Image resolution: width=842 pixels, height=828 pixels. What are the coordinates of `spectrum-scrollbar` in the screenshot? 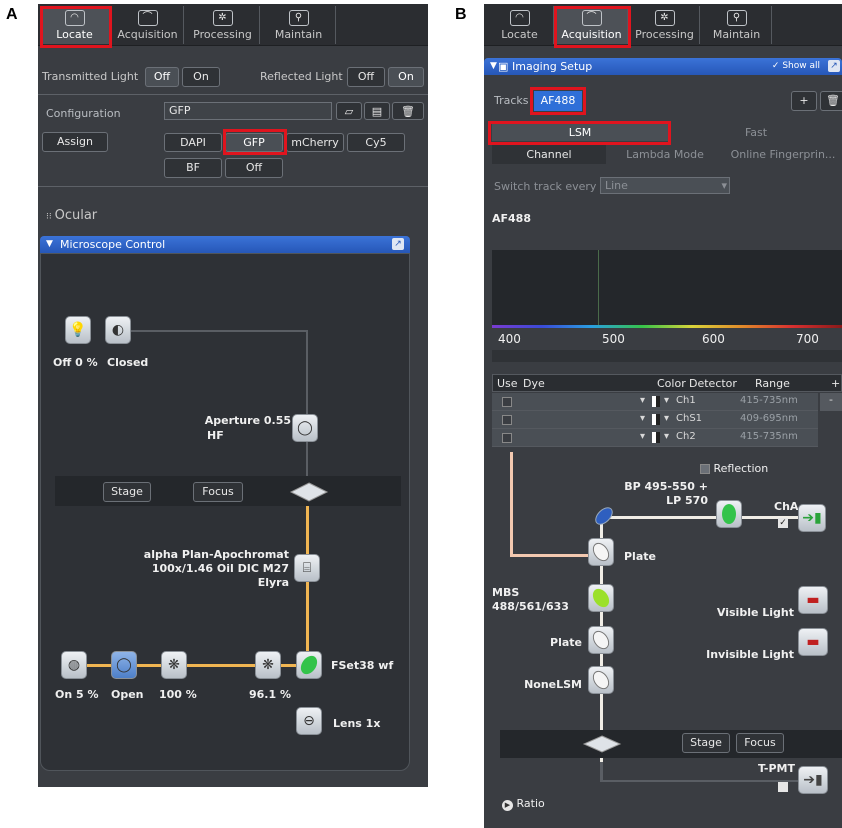 It's located at (667, 356).